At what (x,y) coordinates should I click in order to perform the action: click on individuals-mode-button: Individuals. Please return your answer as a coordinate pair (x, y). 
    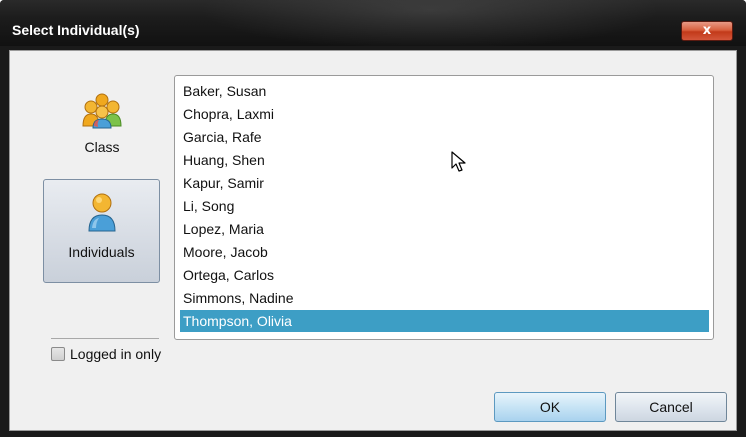
    Looking at the image, I should click on (101, 231).